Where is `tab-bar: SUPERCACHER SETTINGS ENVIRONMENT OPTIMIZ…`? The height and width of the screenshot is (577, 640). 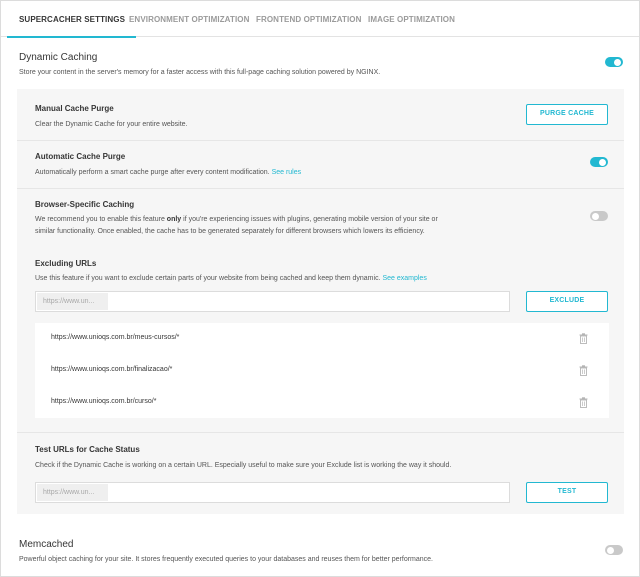
tab-bar: SUPERCACHER SETTINGS ENVIRONMENT OPTIMIZ… is located at coordinates (320, 19).